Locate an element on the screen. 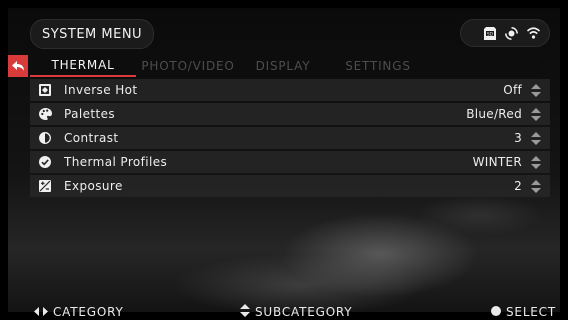  button-hints-footer: CATEGORY SUBCATEGORY SELECT is located at coordinates (284, 311).